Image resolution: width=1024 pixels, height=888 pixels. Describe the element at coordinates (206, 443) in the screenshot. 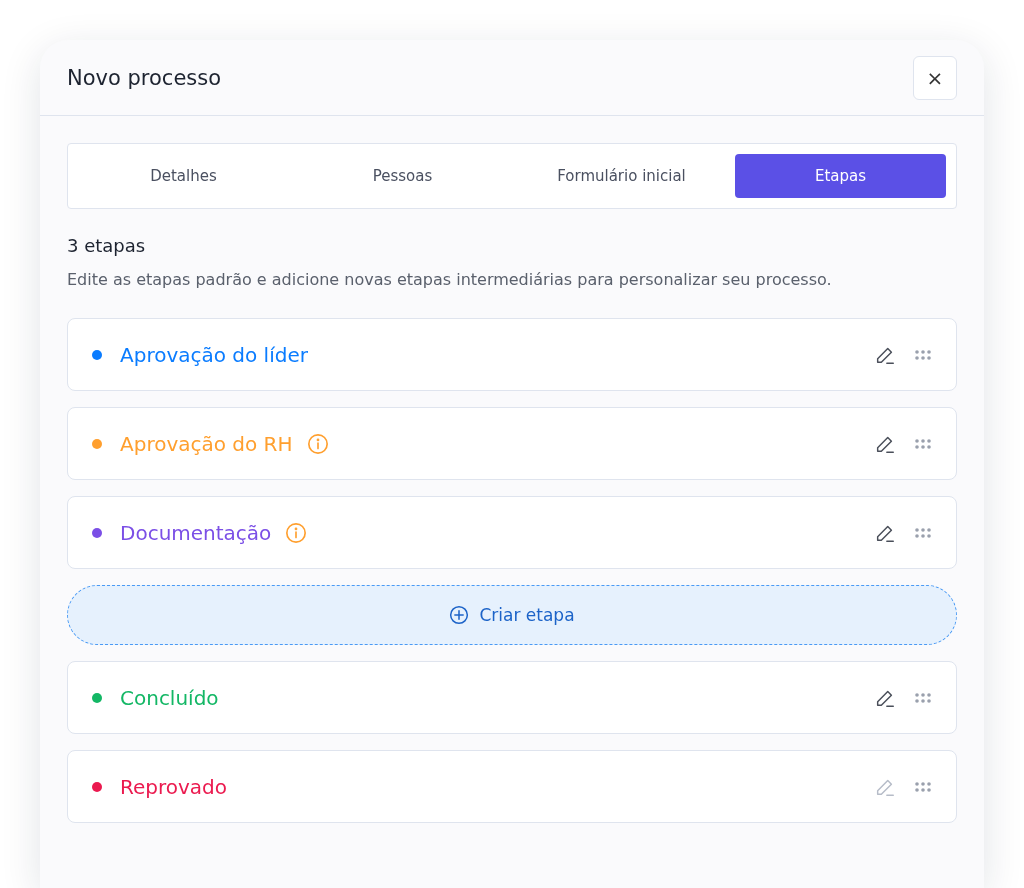

I see `stage-name: Aprovação do RH` at that location.